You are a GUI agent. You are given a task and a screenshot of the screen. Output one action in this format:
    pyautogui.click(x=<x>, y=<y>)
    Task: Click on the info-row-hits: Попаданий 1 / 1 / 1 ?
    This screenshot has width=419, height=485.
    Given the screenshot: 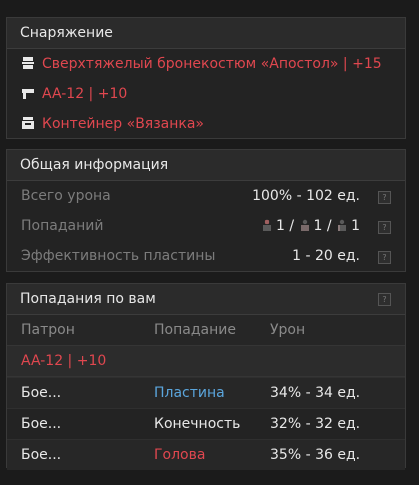 What is the action you would take?
    pyautogui.click(x=206, y=226)
    